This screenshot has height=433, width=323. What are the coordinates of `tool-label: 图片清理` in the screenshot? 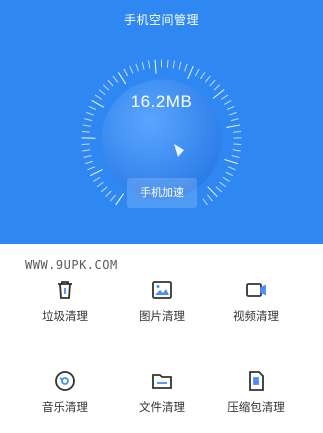 It's located at (162, 316).